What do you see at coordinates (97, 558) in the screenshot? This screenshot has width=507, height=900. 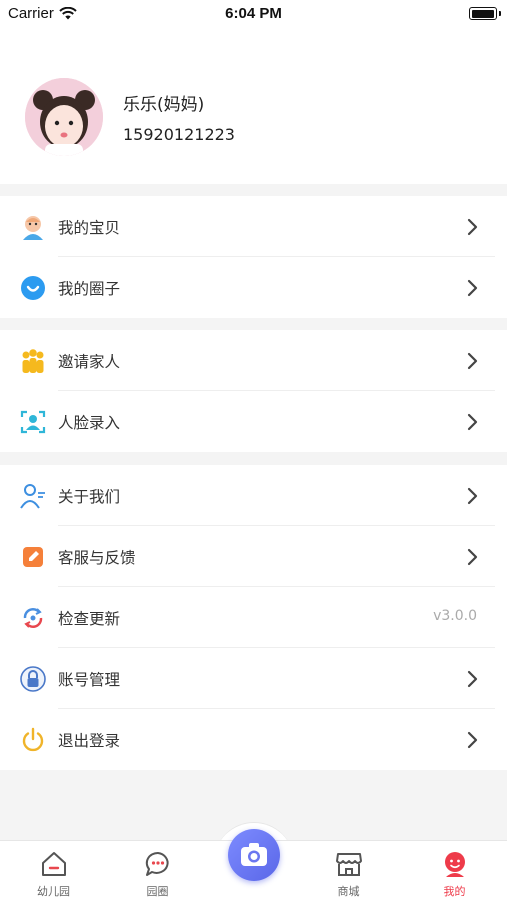 I see `menu-item-label: 客服与反馈` at bounding box center [97, 558].